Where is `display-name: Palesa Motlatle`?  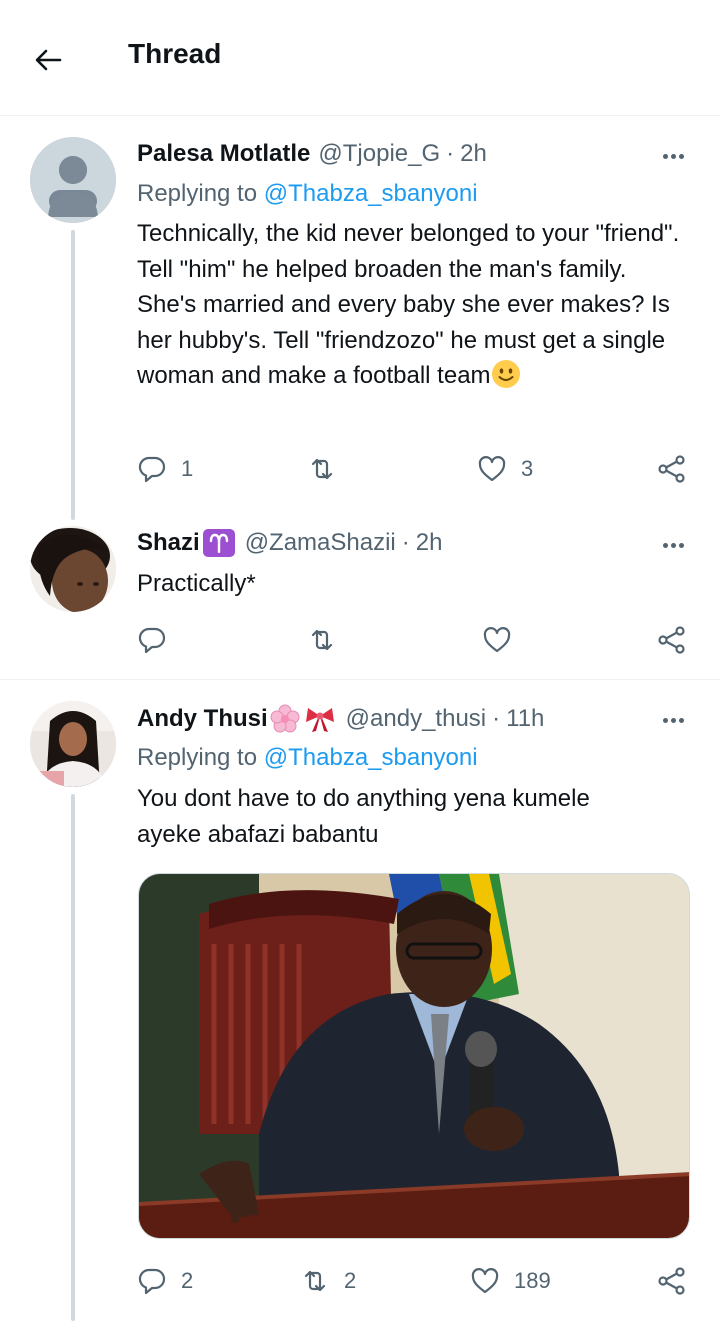
display-name: Palesa Motlatle is located at coordinates (223, 154).